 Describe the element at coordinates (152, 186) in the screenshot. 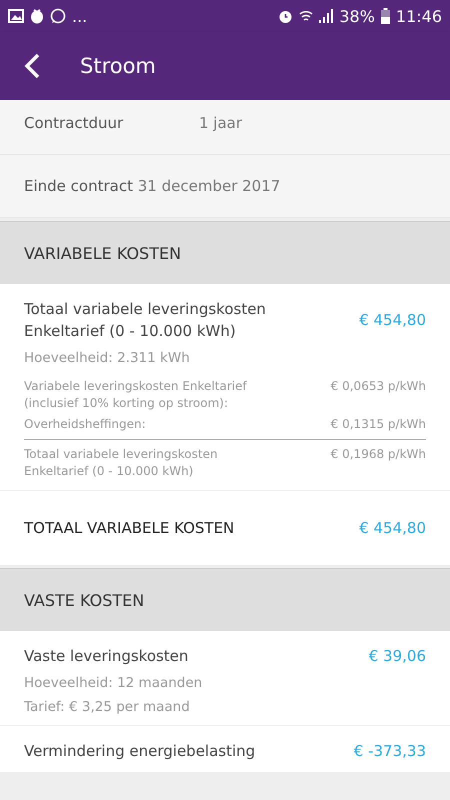

I see `contract-text: Einde contract 31 december 2017` at that location.